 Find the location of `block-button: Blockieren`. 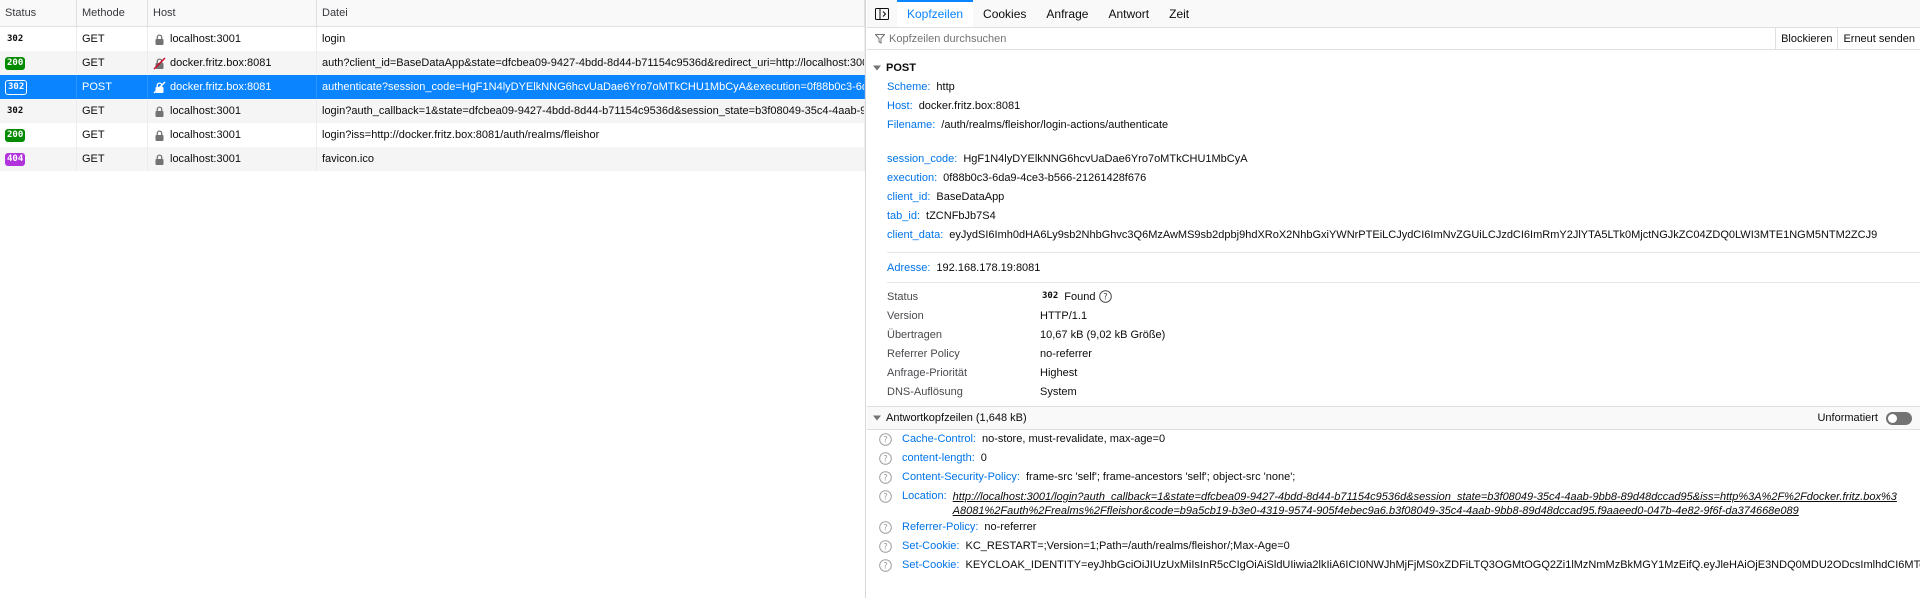

block-button: Blockieren is located at coordinates (1806, 38).